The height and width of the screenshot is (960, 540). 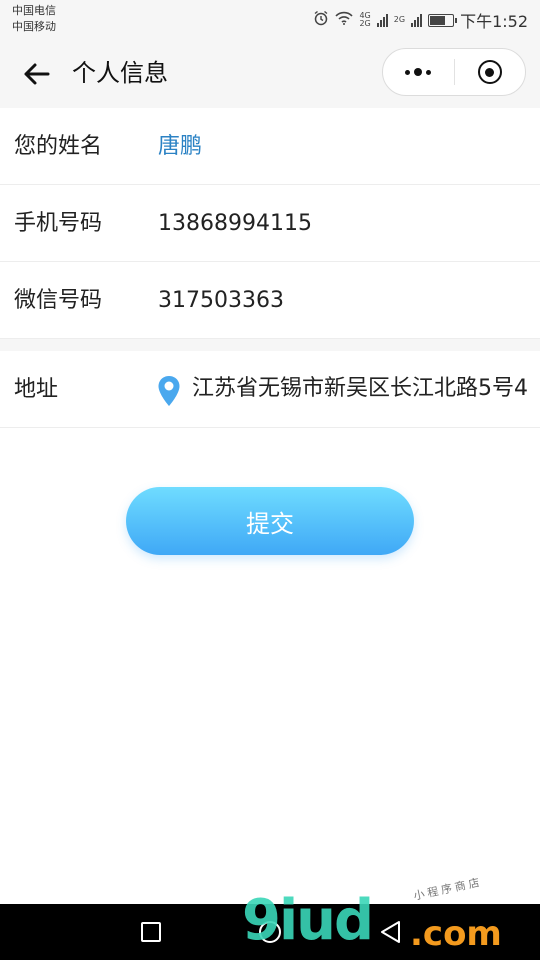 I want to click on triangle-back-icon, so click(x=390, y=932).